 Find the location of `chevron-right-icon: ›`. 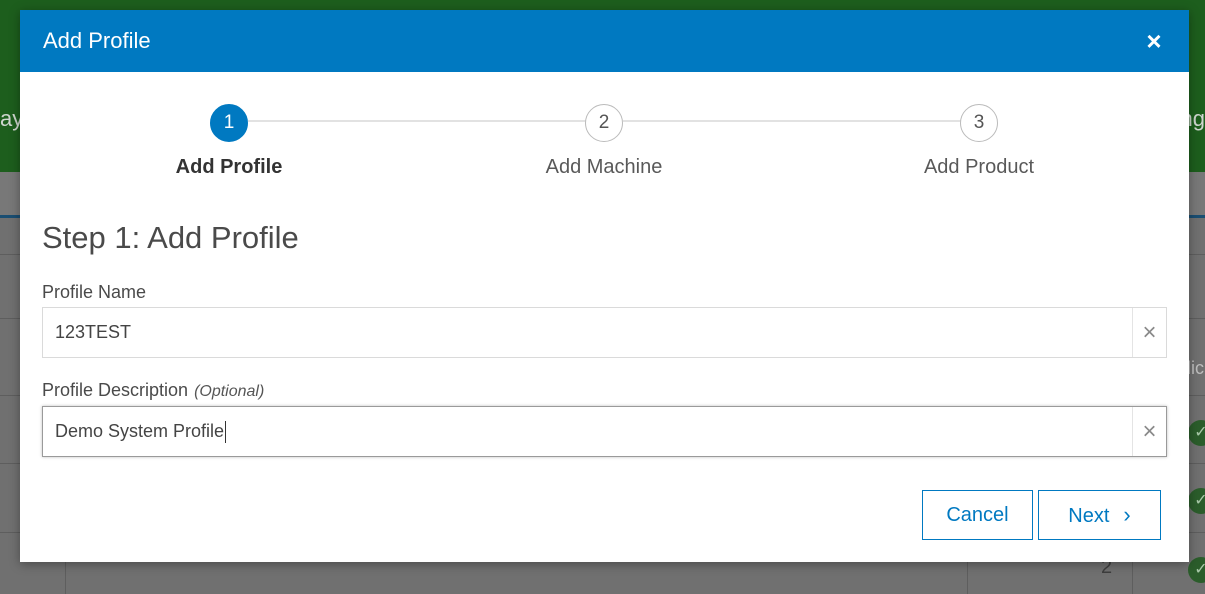

chevron-right-icon: › is located at coordinates (1127, 514).